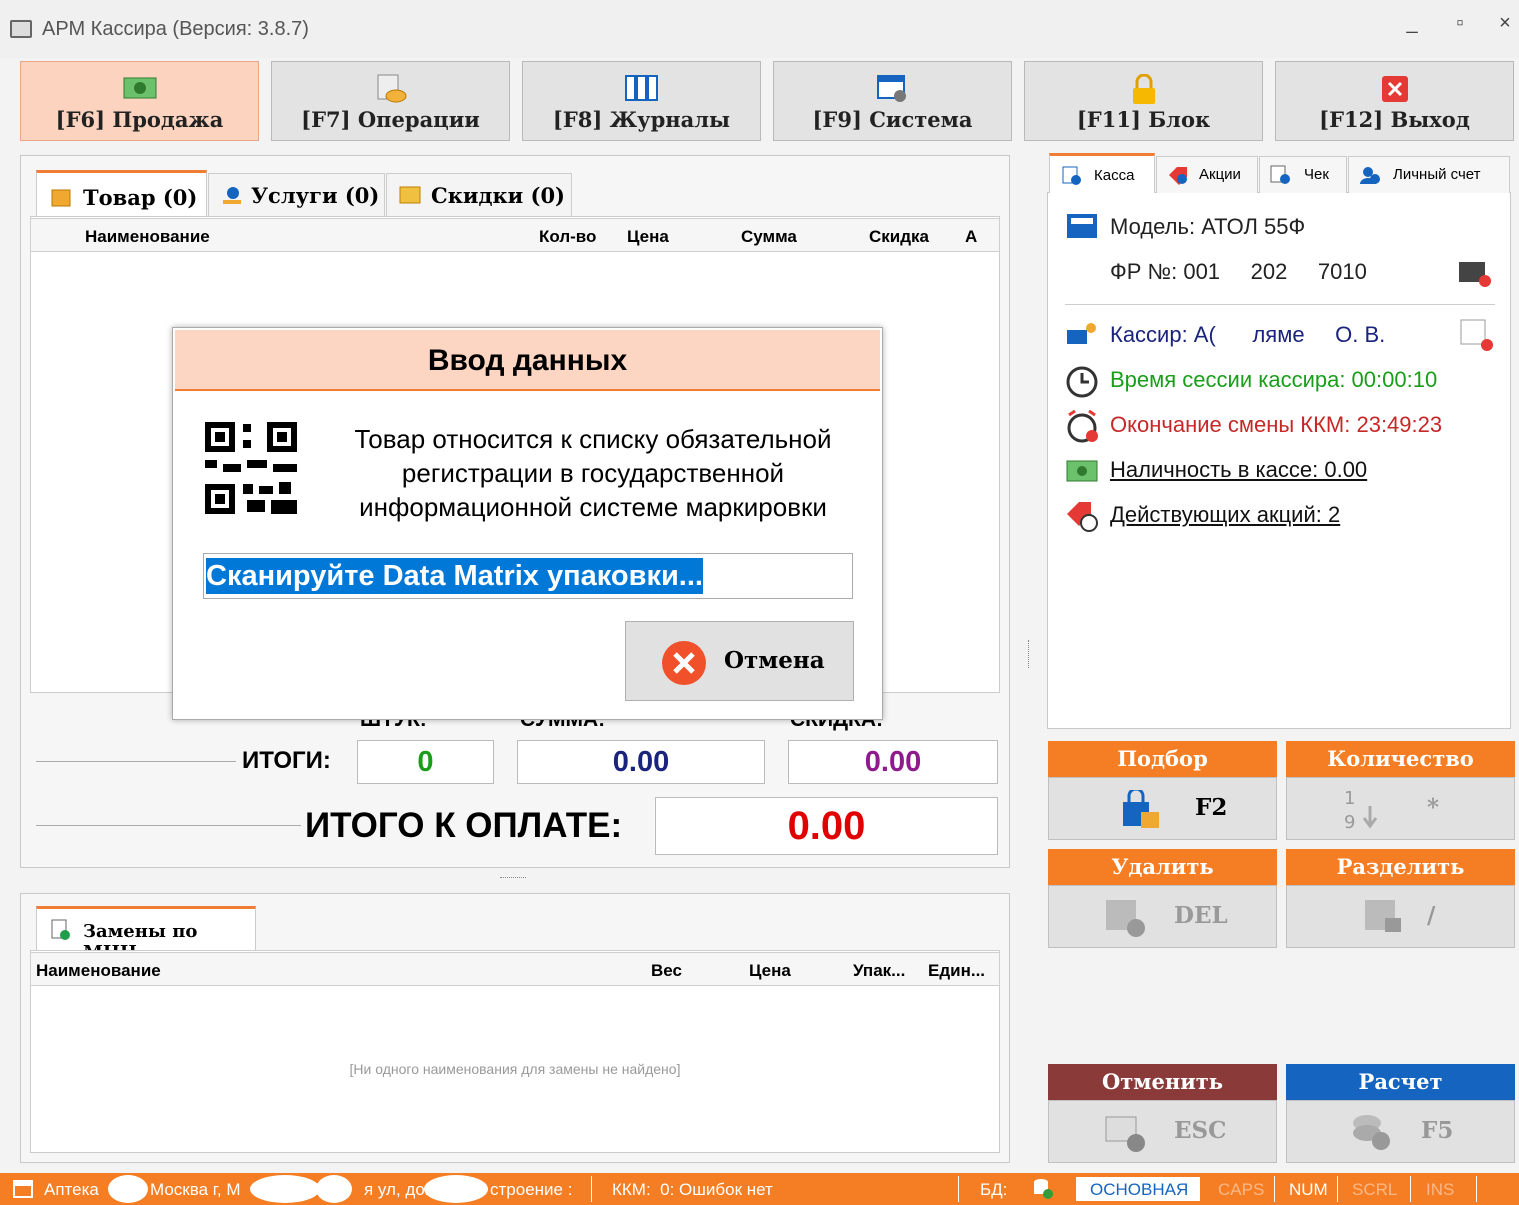  I want to click on cash-icon, so click(1082, 471).